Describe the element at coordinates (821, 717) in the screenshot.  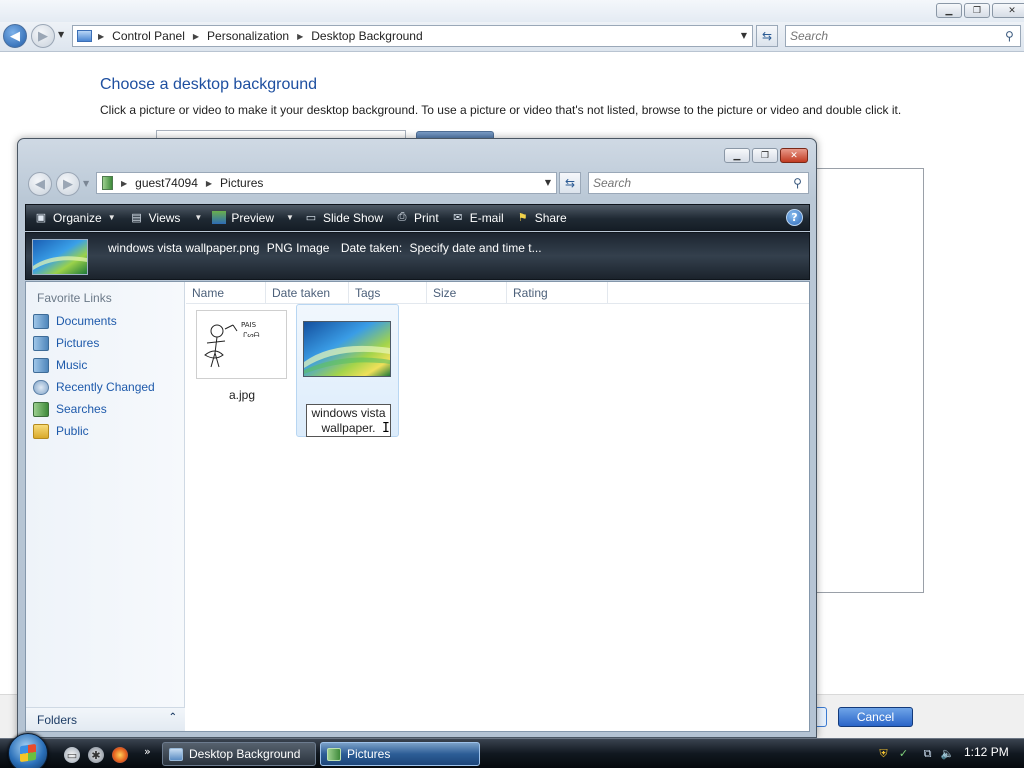
I see `ok-button` at that location.